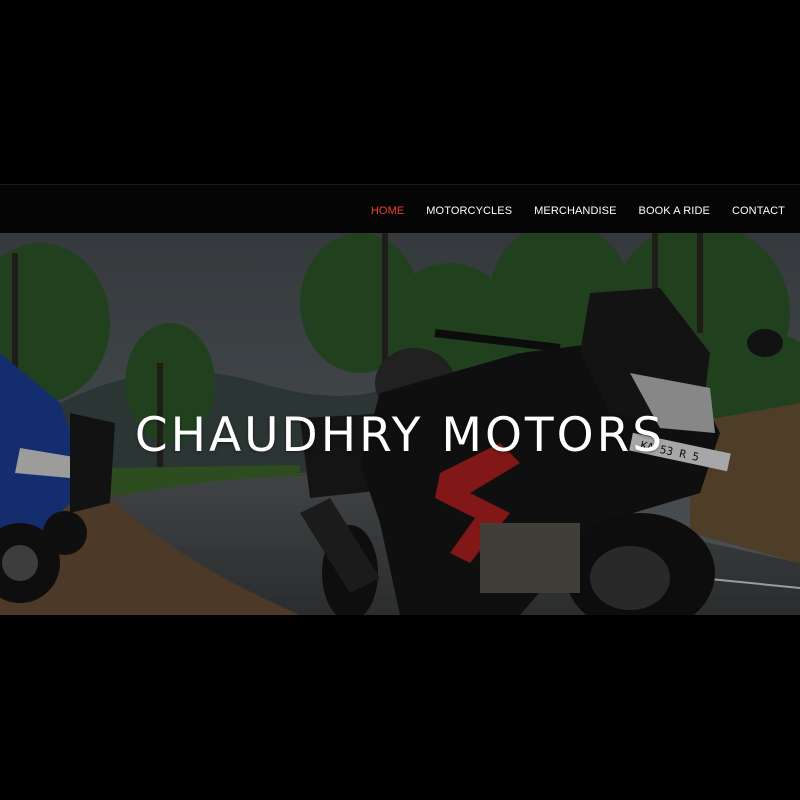  Describe the element at coordinates (400, 436) in the screenshot. I see `hero-title: CHAUDHRY MOTORS` at that location.